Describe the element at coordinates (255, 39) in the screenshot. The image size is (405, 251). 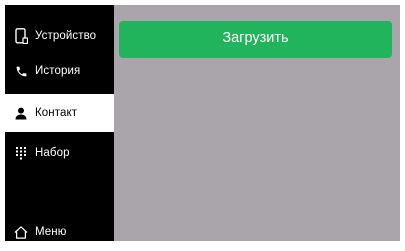
I see `upload-button: Загрузить` at that location.